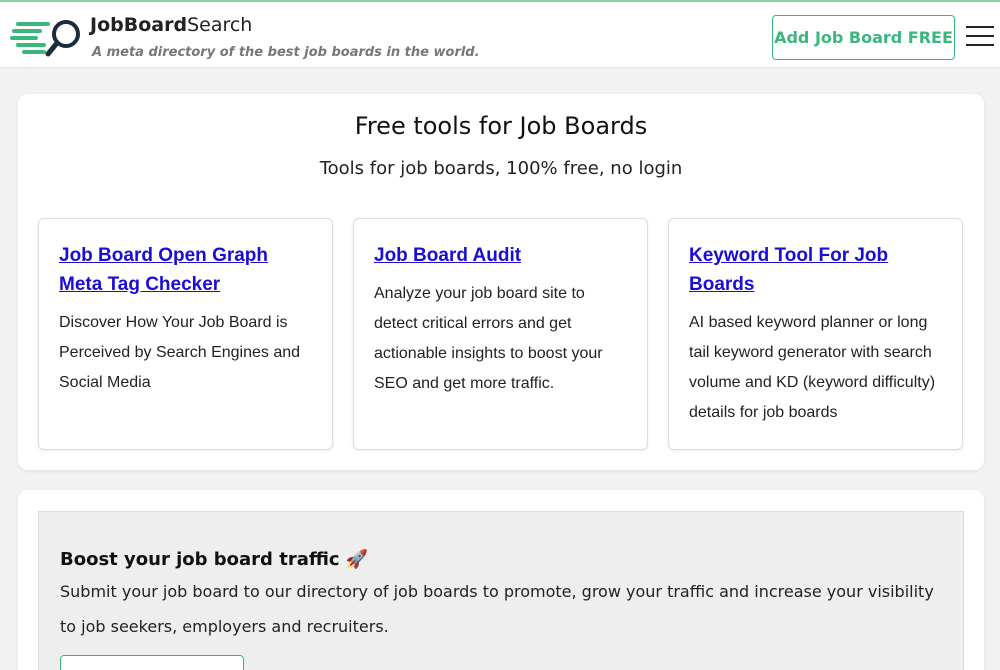 This screenshot has height=670, width=1000. I want to click on tool-link-audit: Job Board Audit, so click(500, 255).